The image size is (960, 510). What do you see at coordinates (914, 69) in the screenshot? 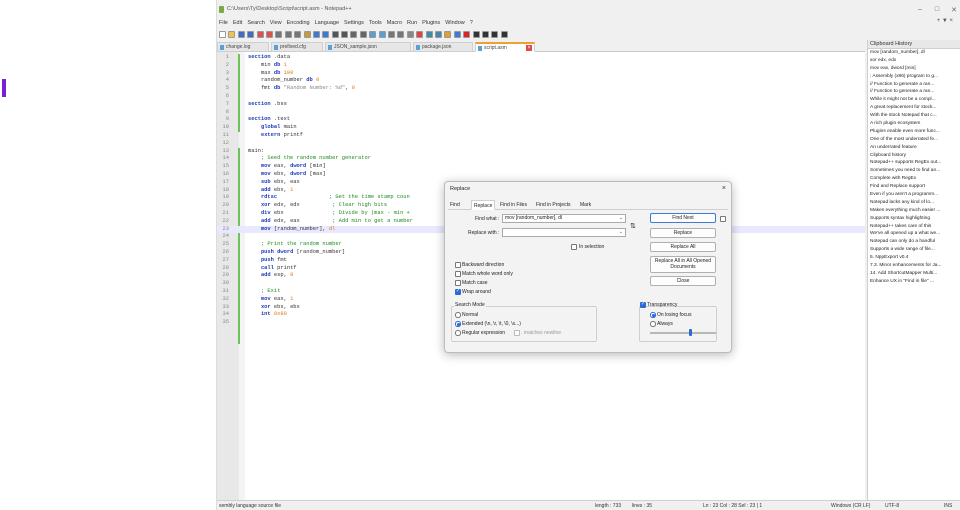
I see `clipboard-item: mov eax, dword [min]` at bounding box center [914, 69].